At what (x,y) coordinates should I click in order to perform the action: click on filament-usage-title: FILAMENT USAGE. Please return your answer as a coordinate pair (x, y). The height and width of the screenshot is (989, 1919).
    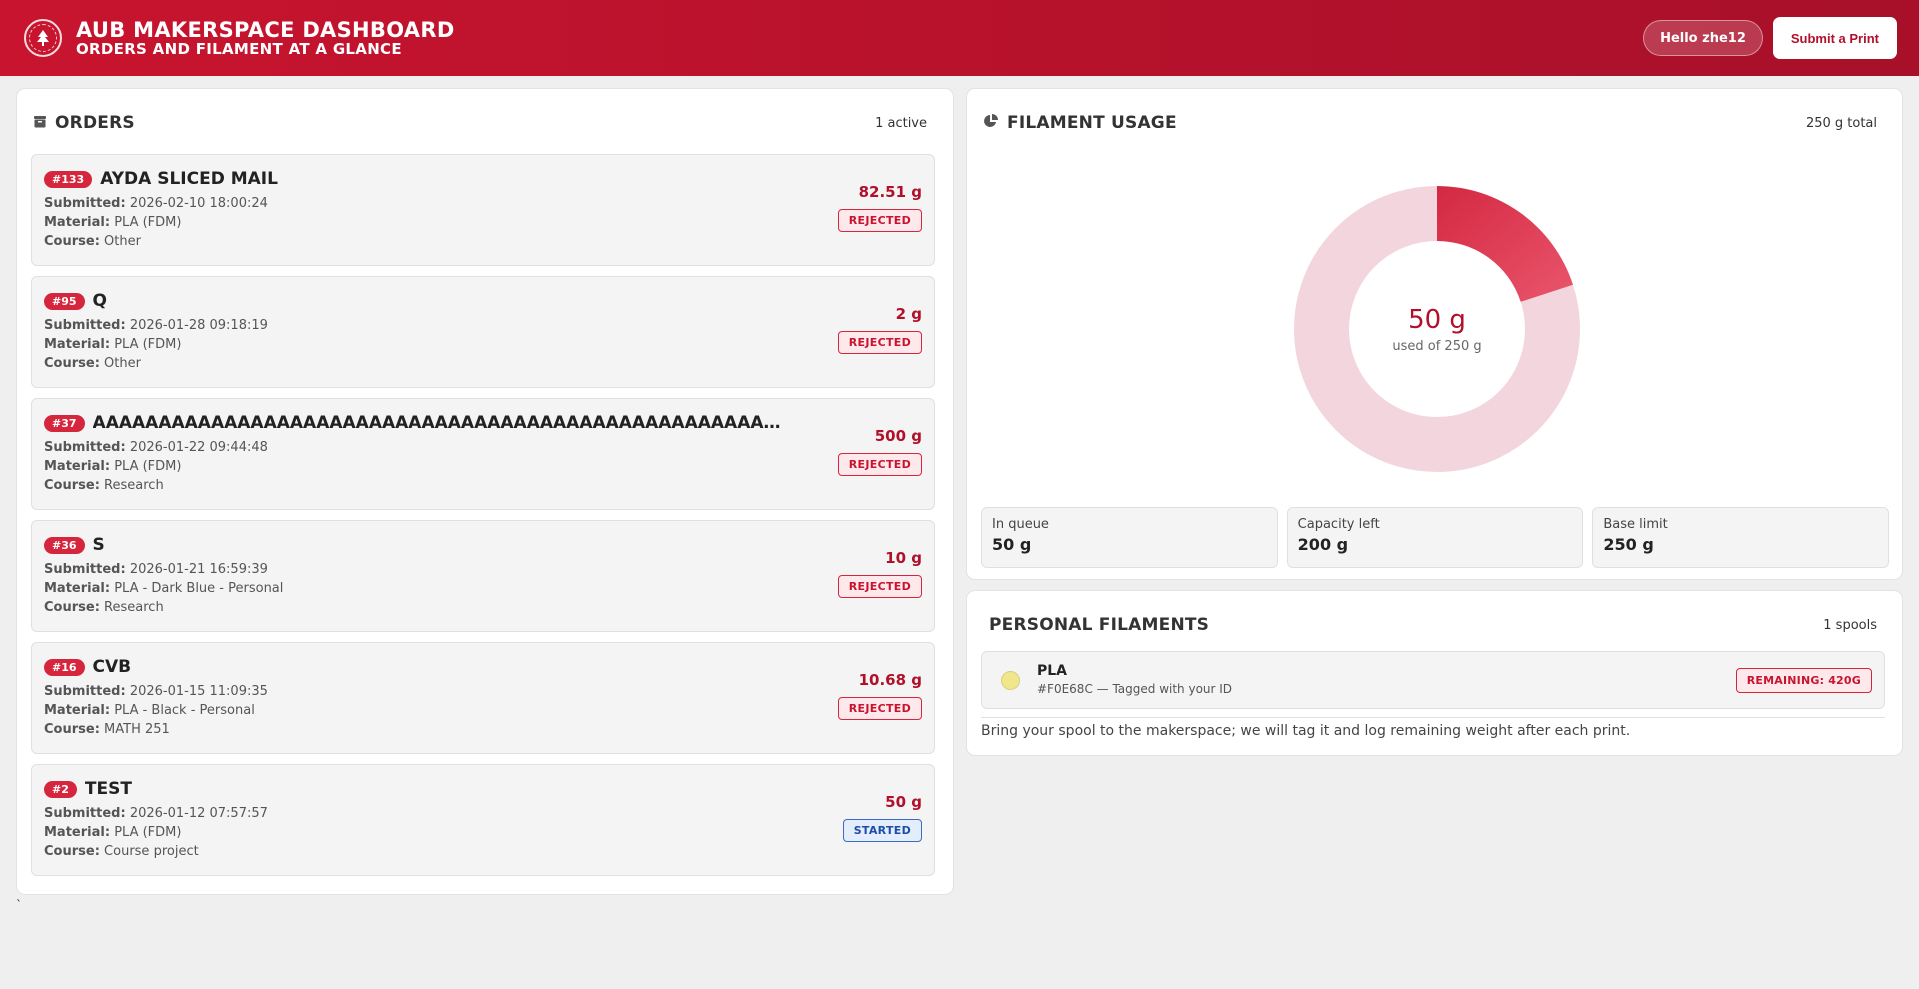
    Looking at the image, I should click on (1092, 123).